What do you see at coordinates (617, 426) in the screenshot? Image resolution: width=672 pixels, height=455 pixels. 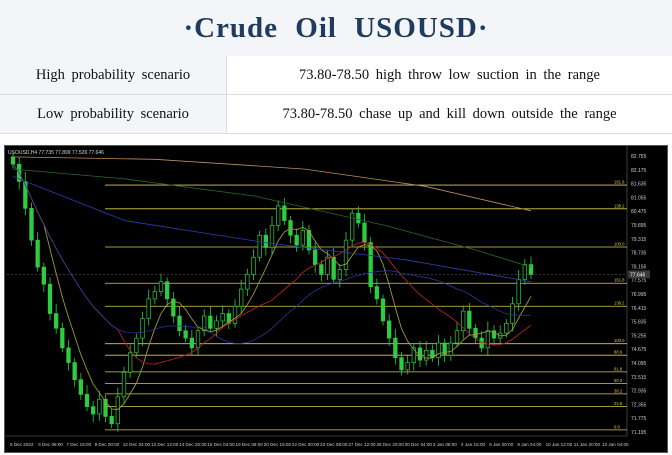 I see `fib-level-label: 0.0` at bounding box center [617, 426].